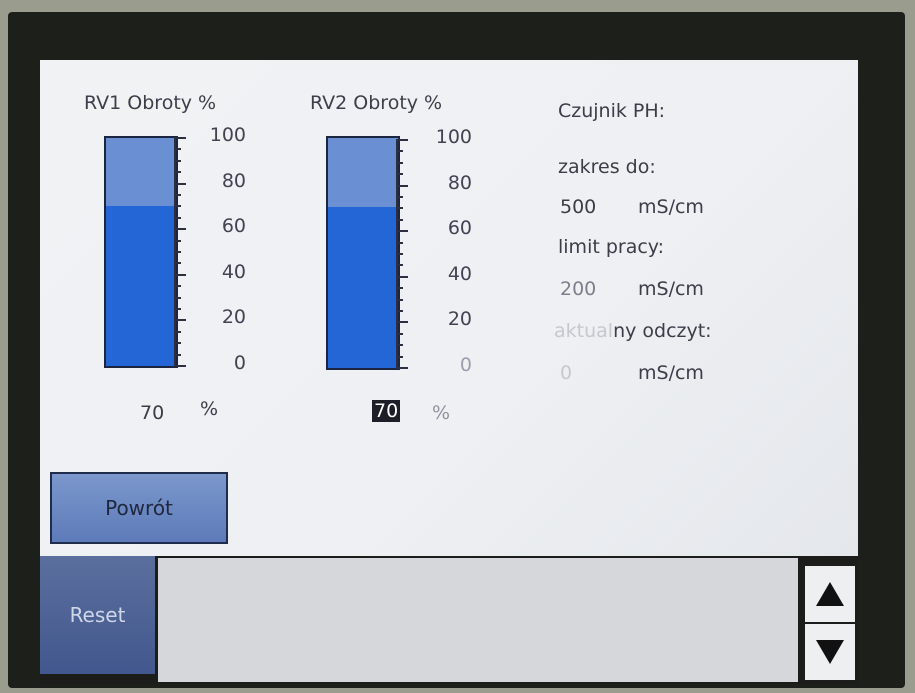 The width and height of the screenshot is (915, 693). I want to click on current-label-faded: aktual, so click(584, 331).